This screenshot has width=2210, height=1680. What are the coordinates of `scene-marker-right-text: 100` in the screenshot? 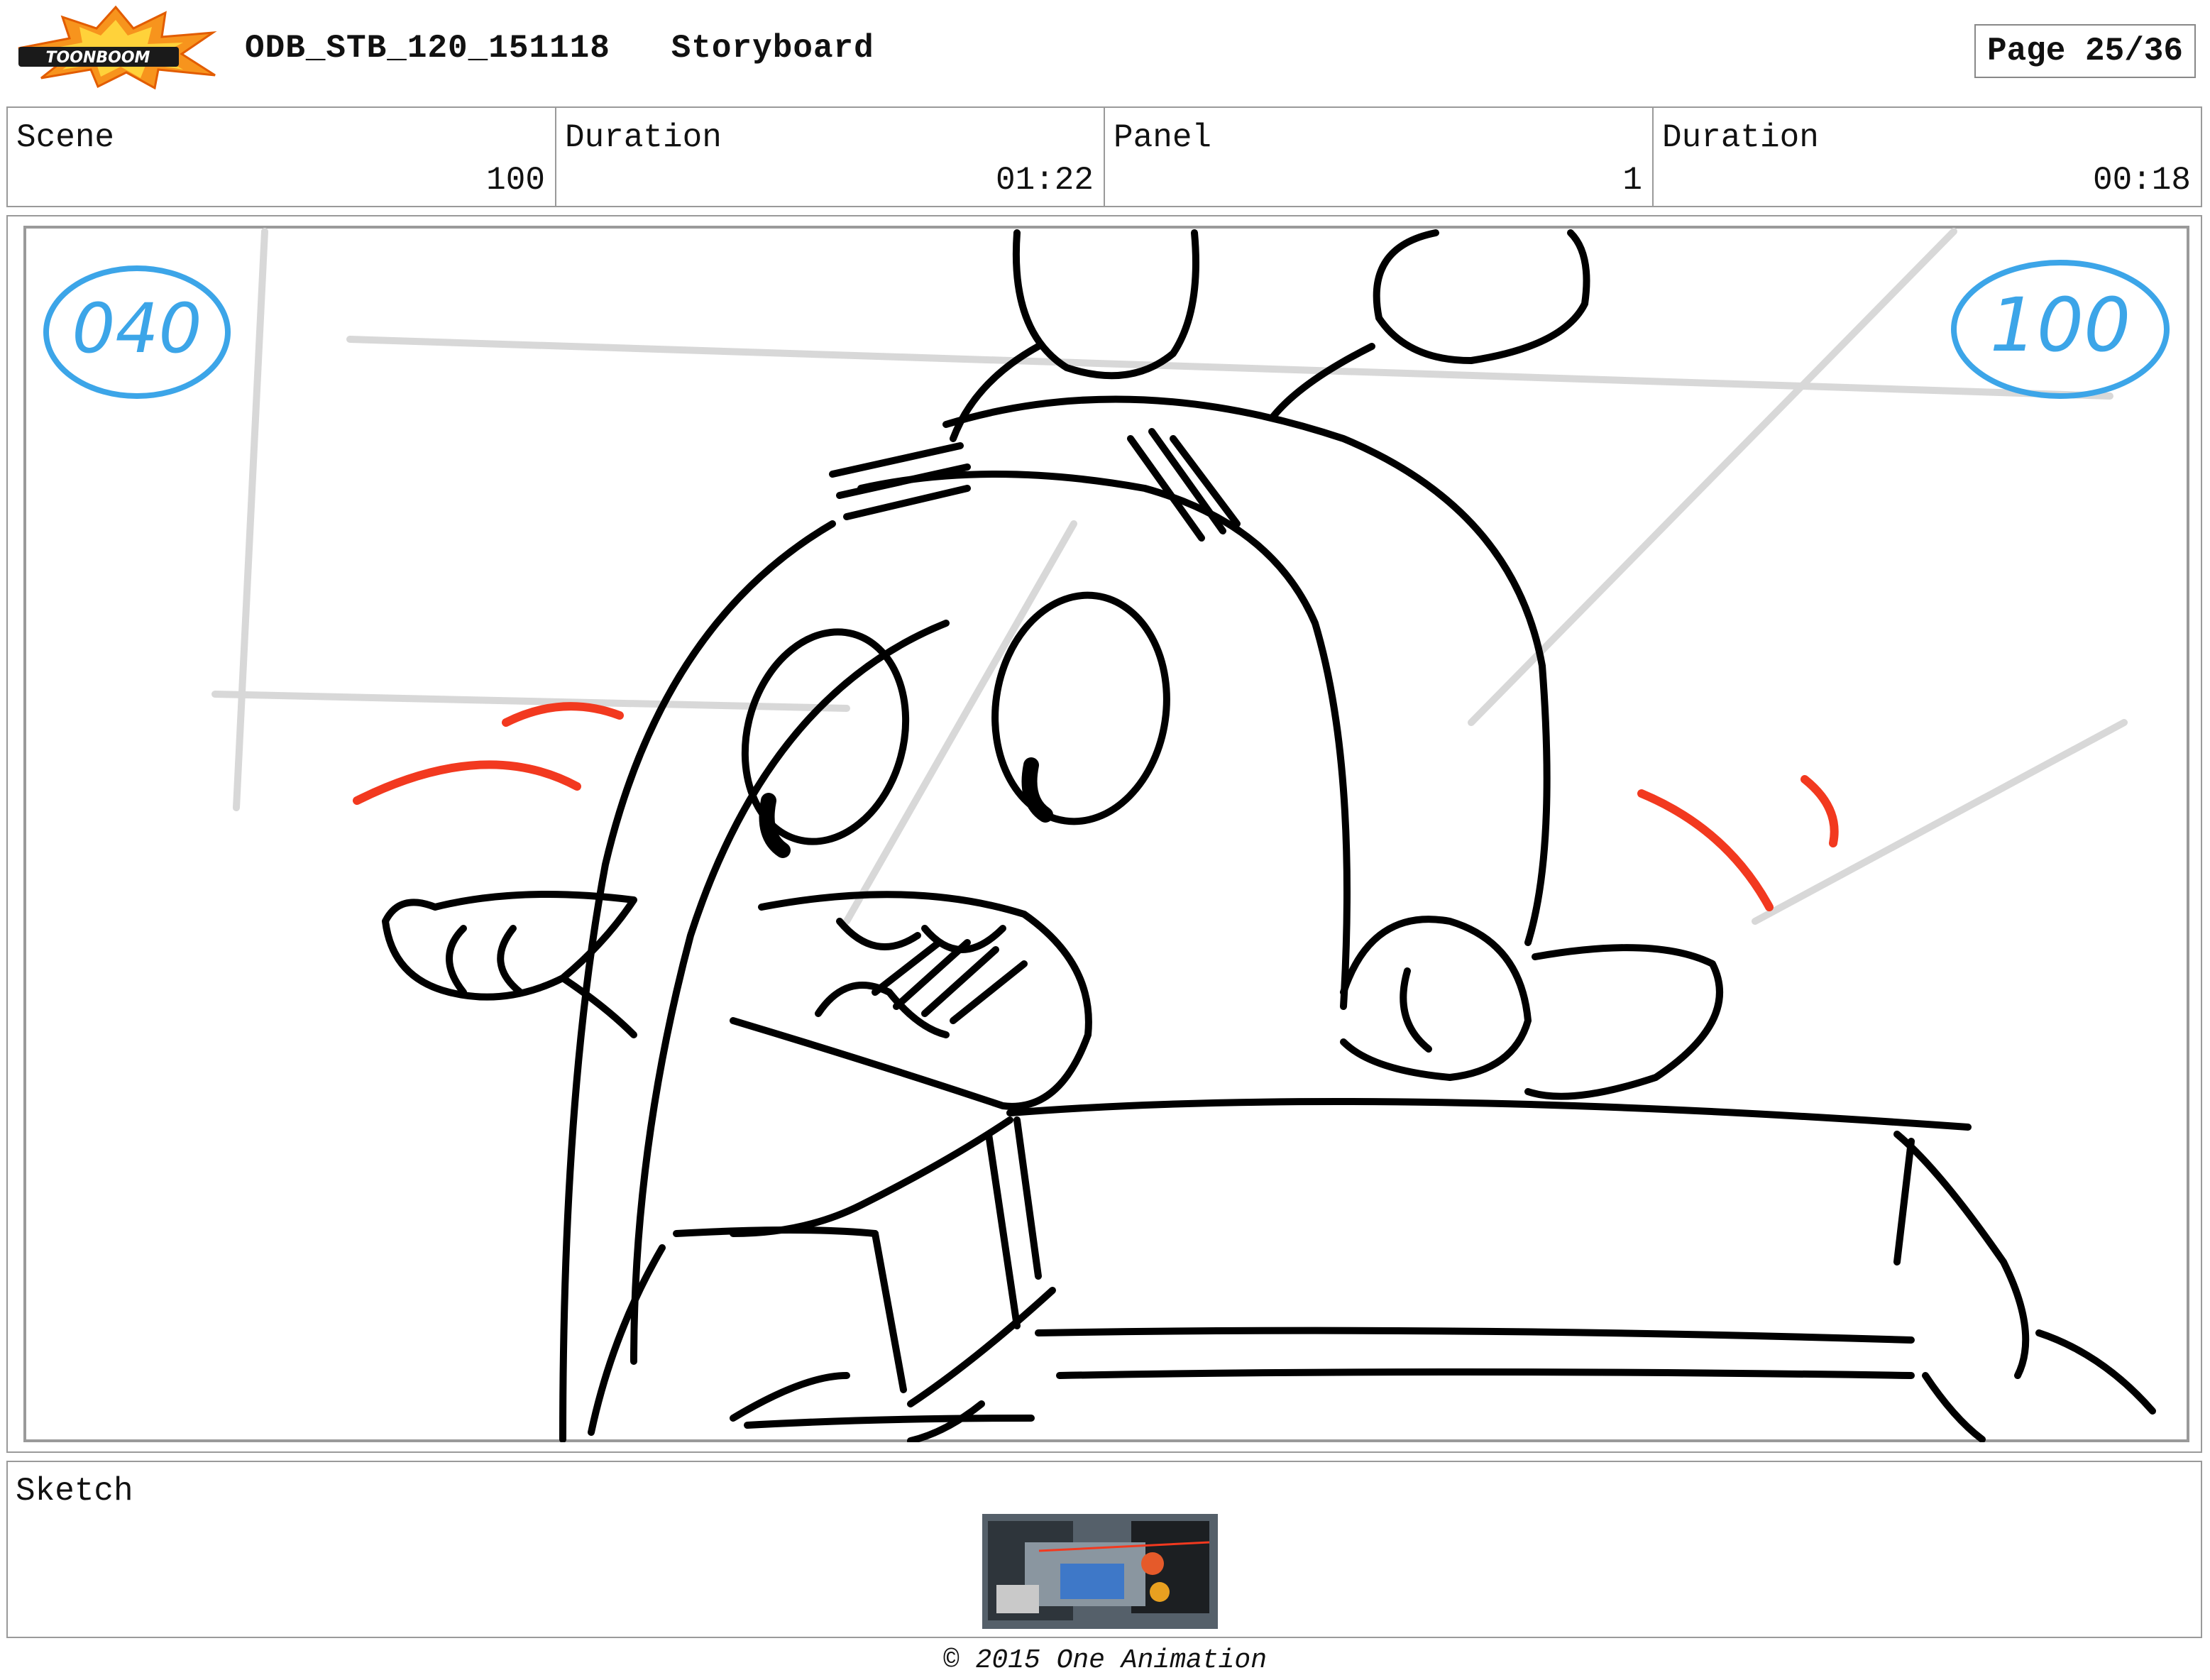 It's located at (2060, 325).